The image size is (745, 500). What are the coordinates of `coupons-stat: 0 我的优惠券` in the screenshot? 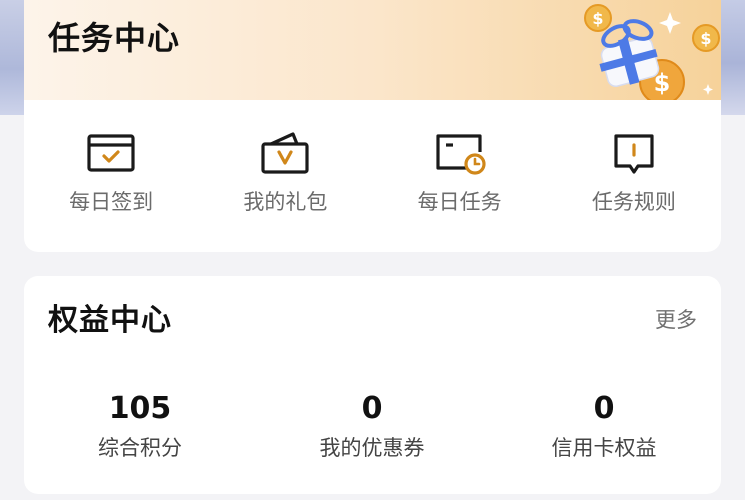 It's located at (372, 426).